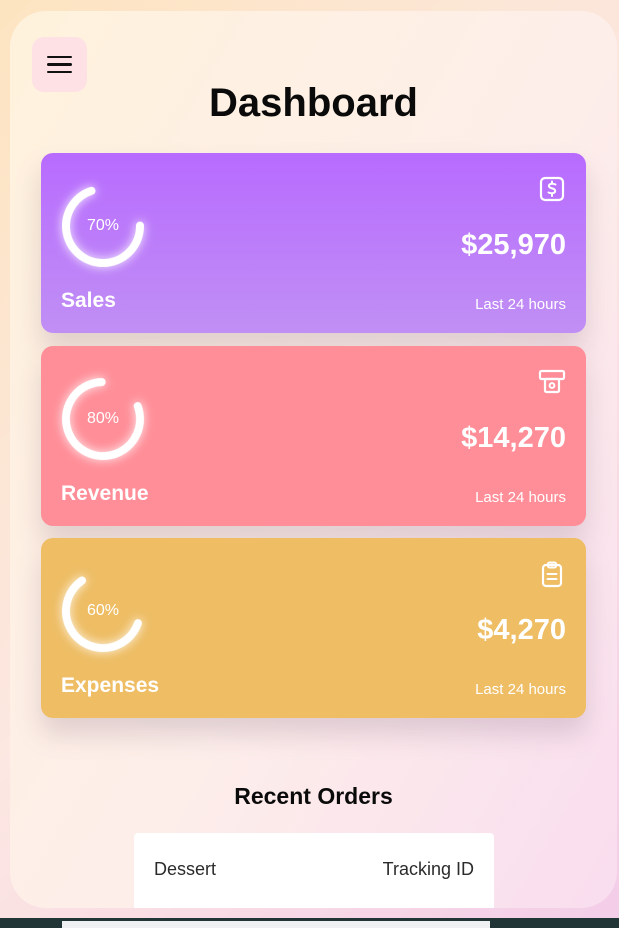 This screenshot has width=619, height=928. Describe the element at coordinates (313, 796) in the screenshot. I see `recent-orders-title: Recent Orders` at that location.